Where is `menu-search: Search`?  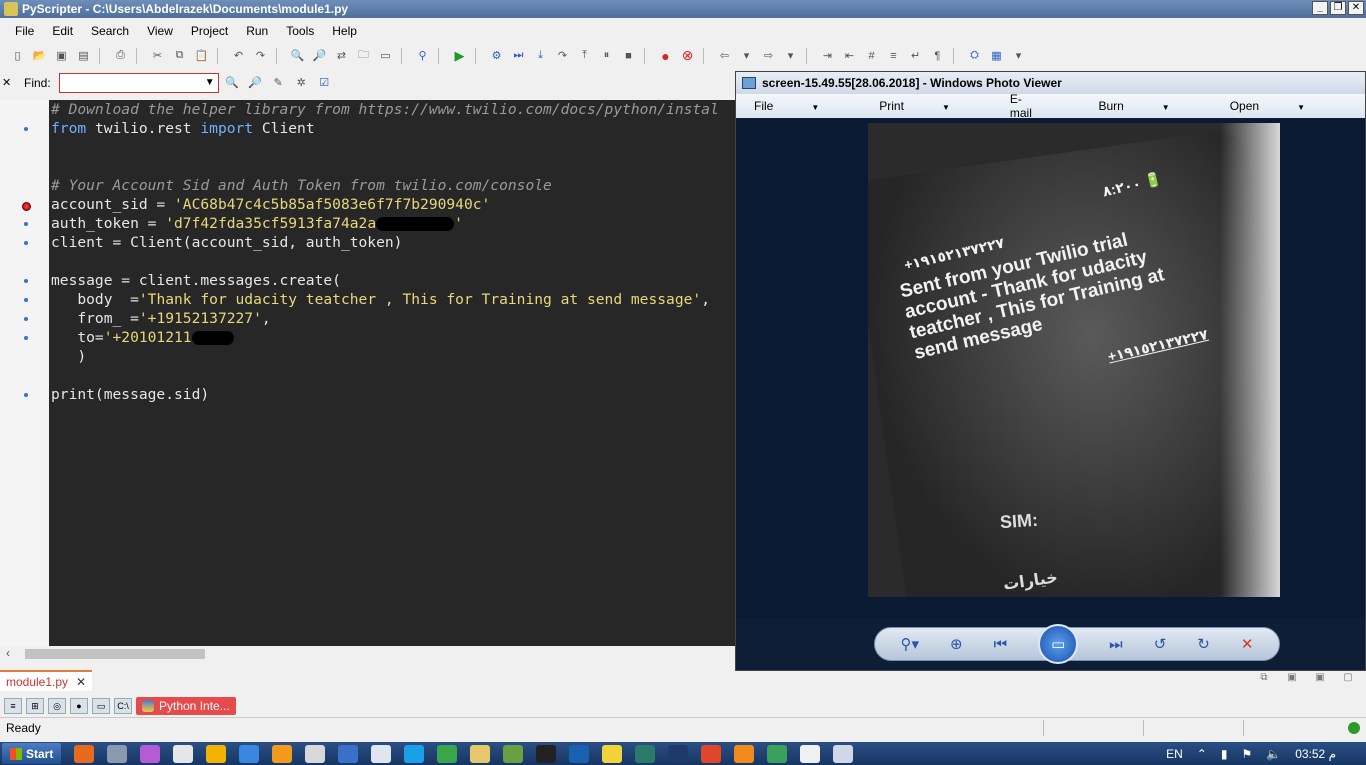 menu-search: Search is located at coordinates (110, 31).